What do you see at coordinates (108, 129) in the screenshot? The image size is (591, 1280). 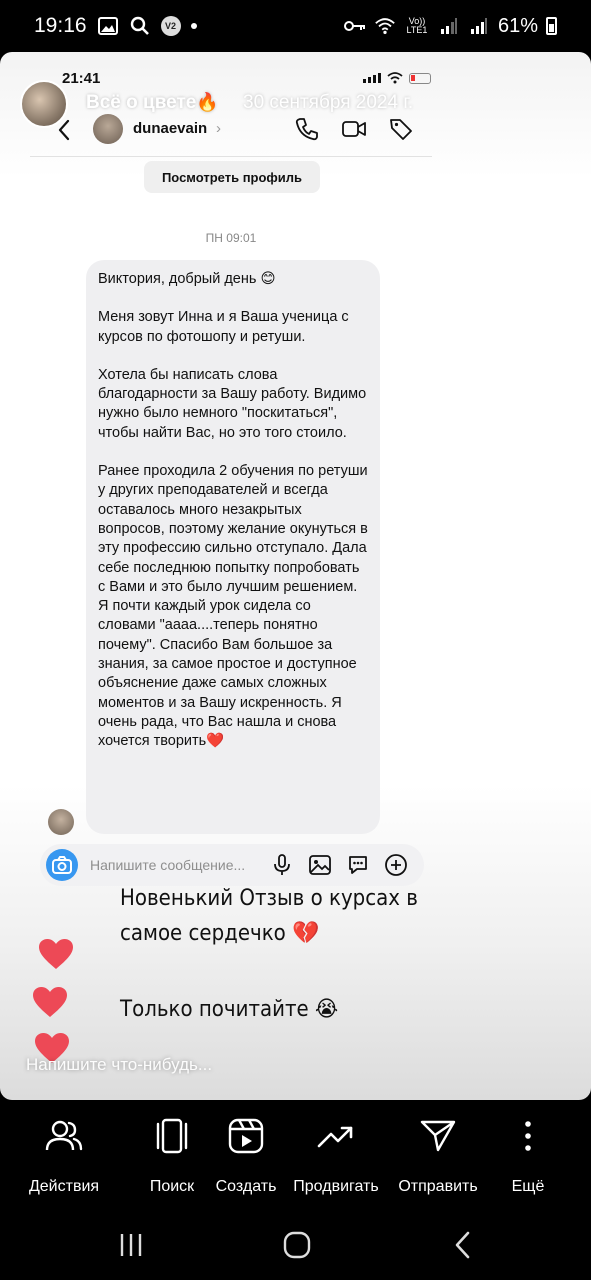 I see `dm-user-avatar` at bounding box center [108, 129].